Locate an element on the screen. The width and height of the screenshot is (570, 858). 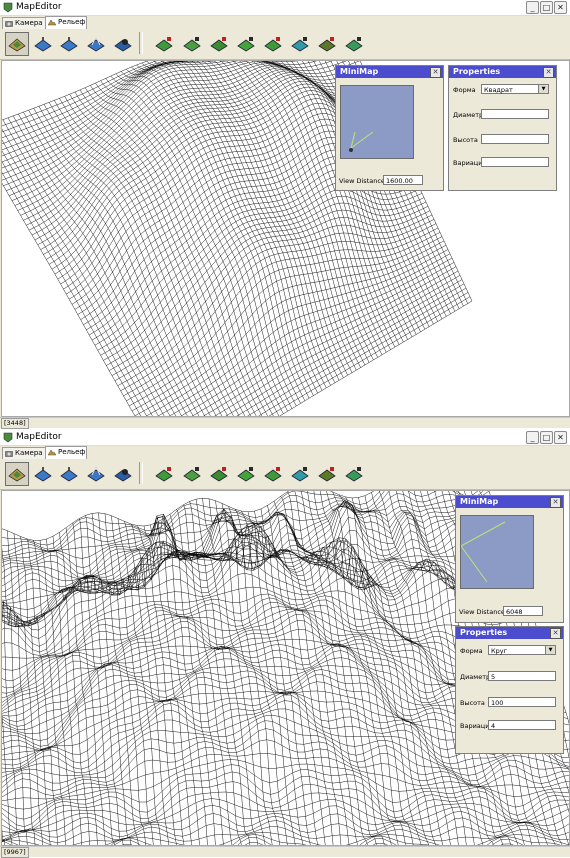
height-label: Высота is located at coordinates (465, 140).